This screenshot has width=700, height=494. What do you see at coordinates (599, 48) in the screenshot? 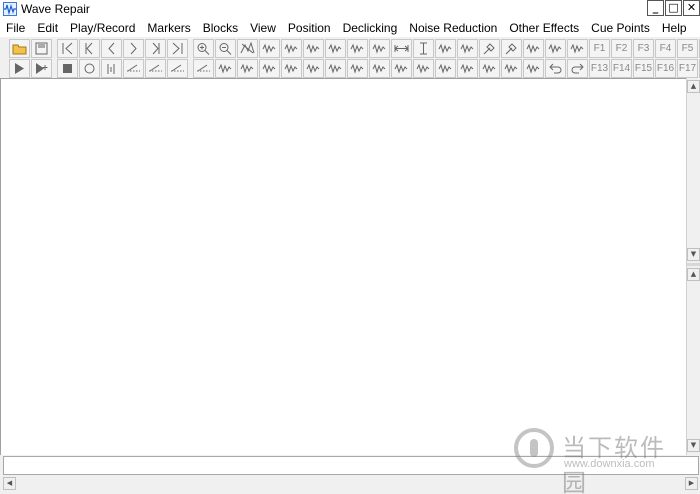
I see `function-key-f1-button: F1` at bounding box center [599, 48].